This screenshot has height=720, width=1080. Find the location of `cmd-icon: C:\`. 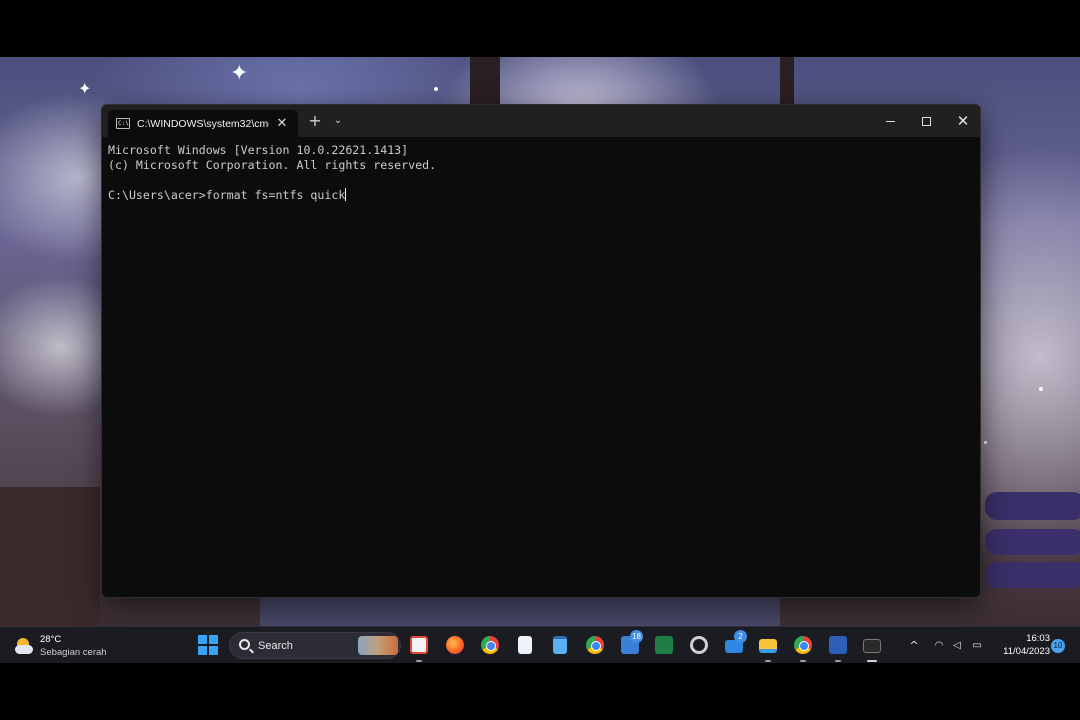

cmd-icon: C:\ is located at coordinates (123, 123).